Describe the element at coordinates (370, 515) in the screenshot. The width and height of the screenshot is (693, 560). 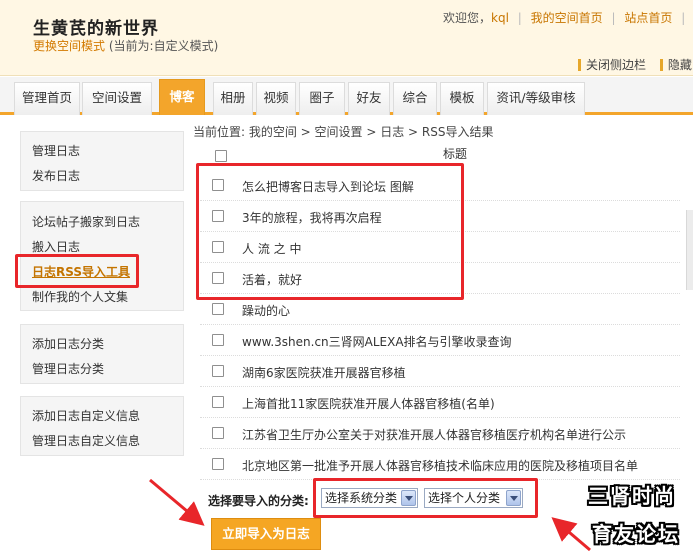
I see `annotation-arrows` at that location.